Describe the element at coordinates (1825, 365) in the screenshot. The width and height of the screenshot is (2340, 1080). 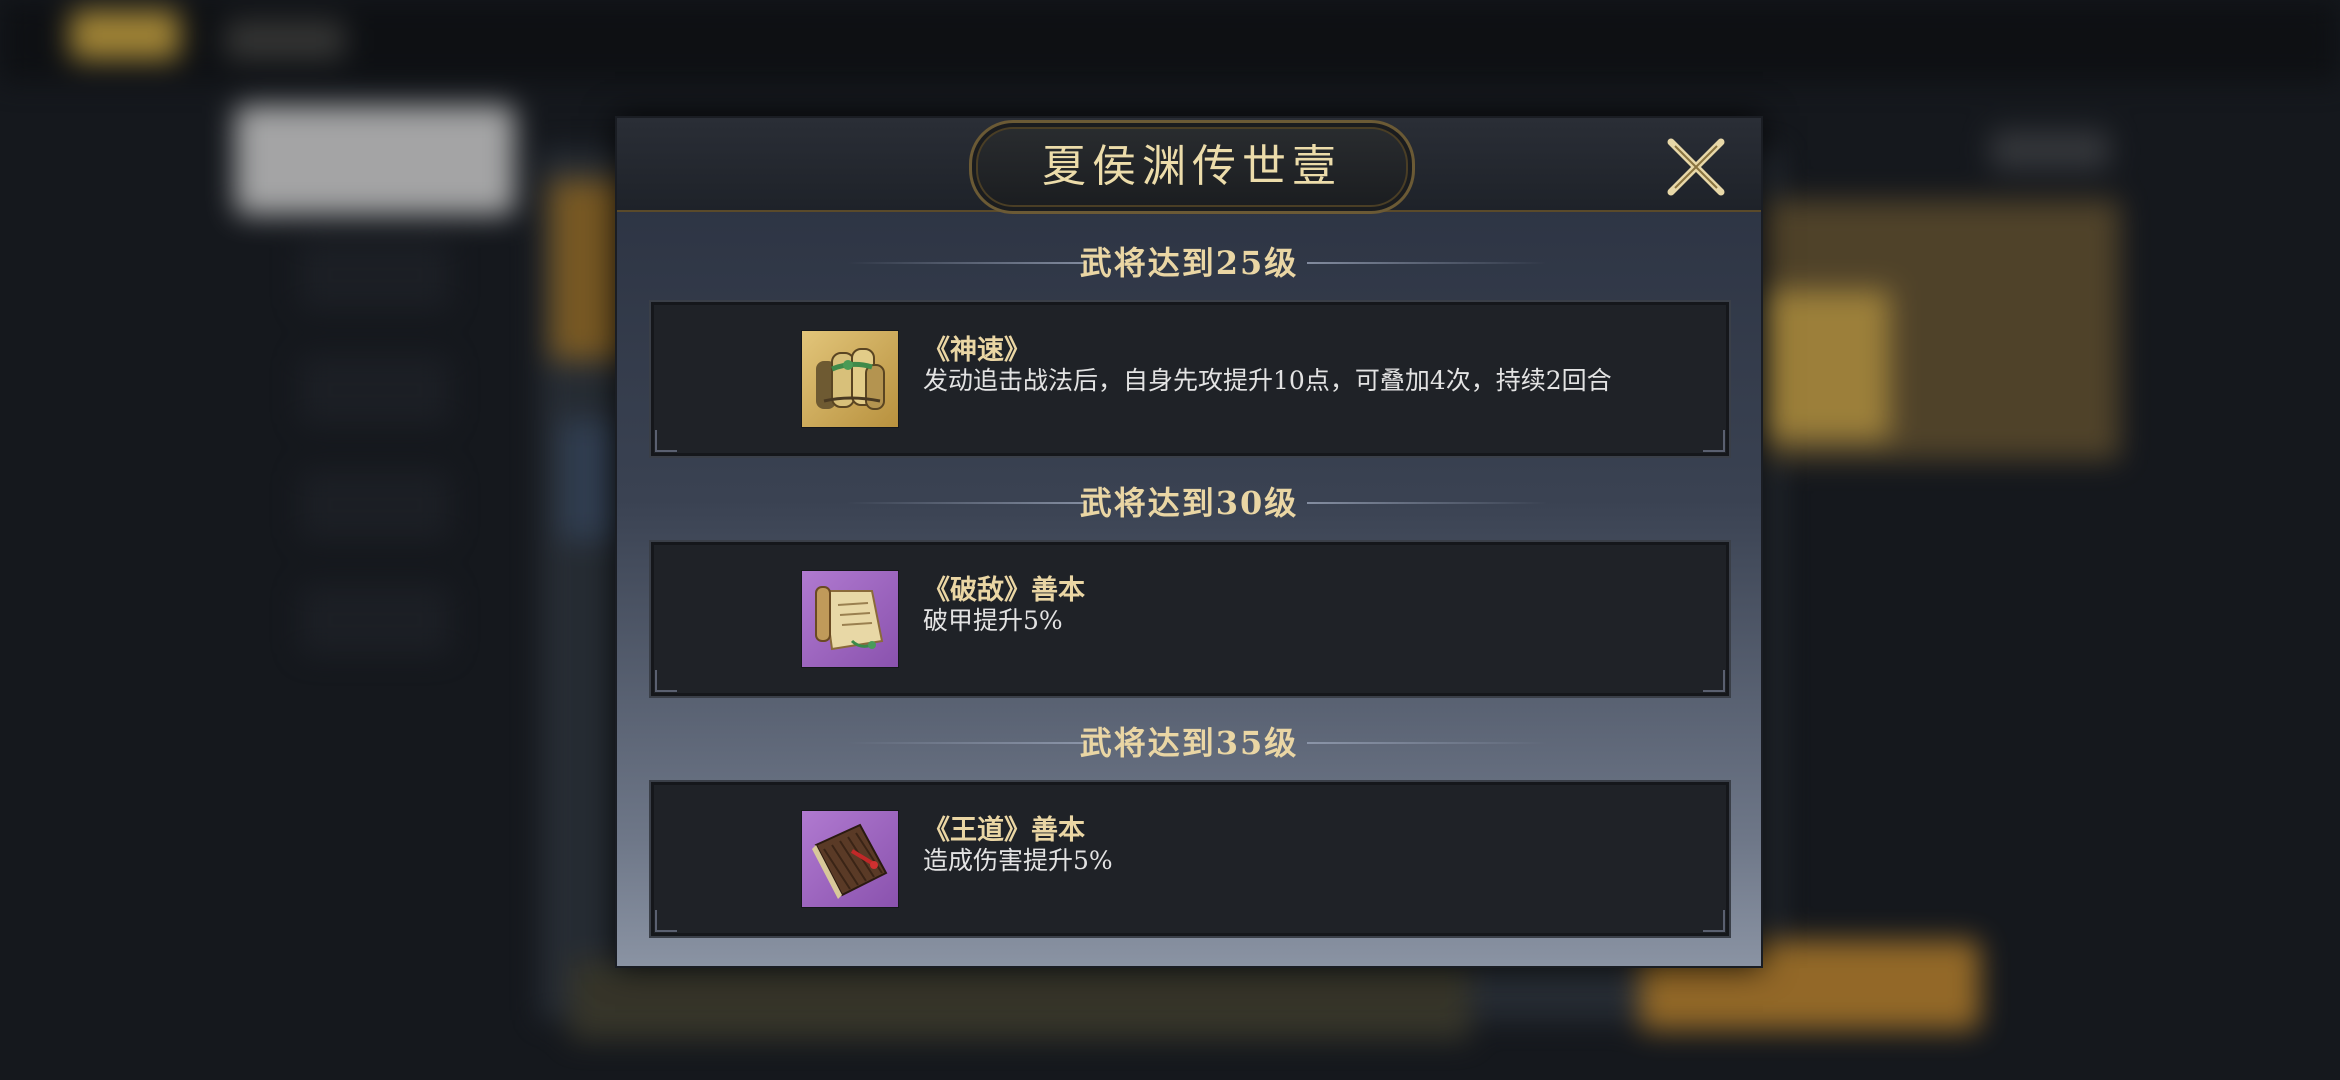
I see `background-hero-portrait` at that location.